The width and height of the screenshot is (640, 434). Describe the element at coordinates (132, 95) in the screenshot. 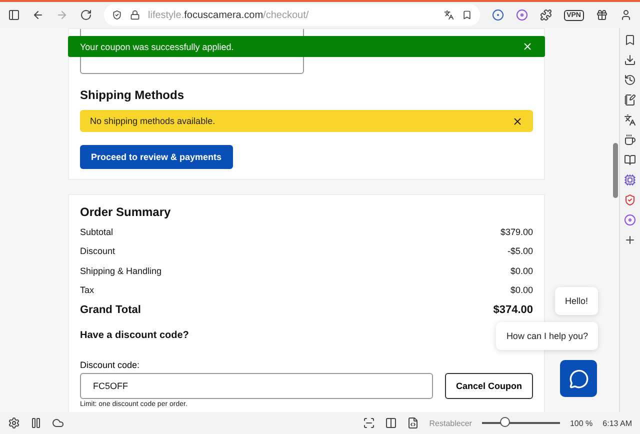

I see `section-title: Shipping Methods` at that location.